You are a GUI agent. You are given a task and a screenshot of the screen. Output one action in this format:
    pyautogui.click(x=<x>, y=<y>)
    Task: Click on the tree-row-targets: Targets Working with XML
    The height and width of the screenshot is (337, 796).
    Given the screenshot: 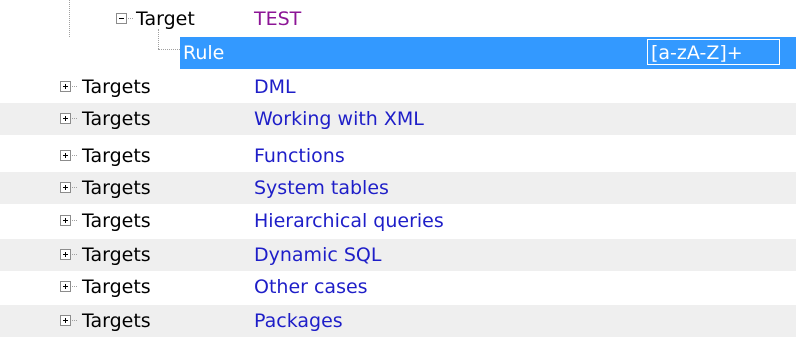 What is the action you would take?
    pyautogui.click(x=398, y=119)
    